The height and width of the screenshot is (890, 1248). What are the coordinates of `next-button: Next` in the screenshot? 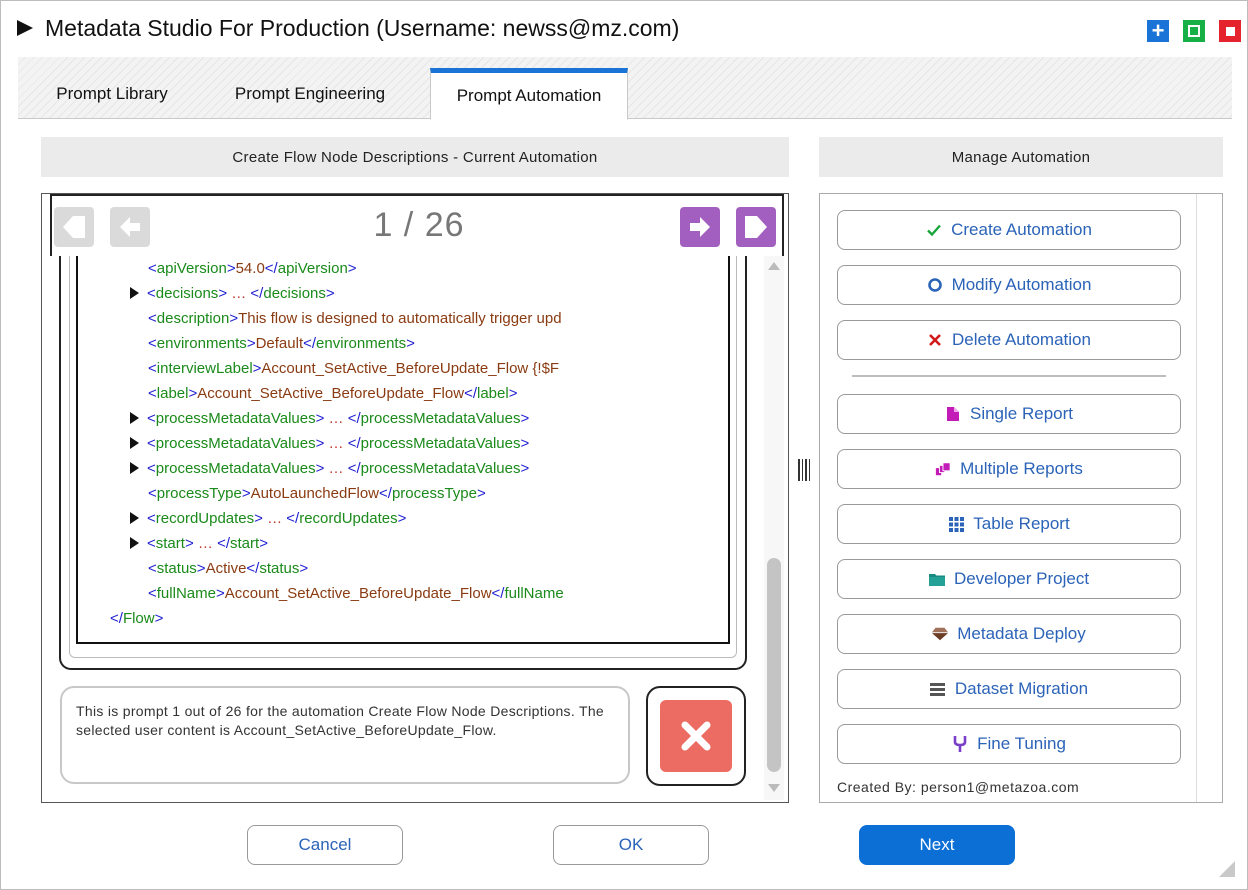 It's located at (937, 845).